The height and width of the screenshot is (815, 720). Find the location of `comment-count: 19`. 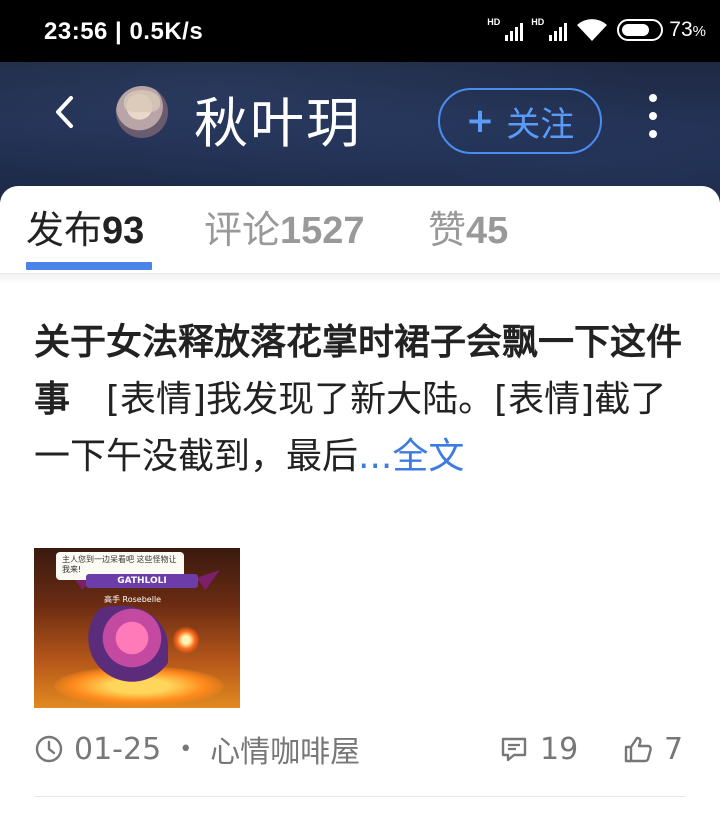

comment-count: 19 is located at coordinates (538, 749).